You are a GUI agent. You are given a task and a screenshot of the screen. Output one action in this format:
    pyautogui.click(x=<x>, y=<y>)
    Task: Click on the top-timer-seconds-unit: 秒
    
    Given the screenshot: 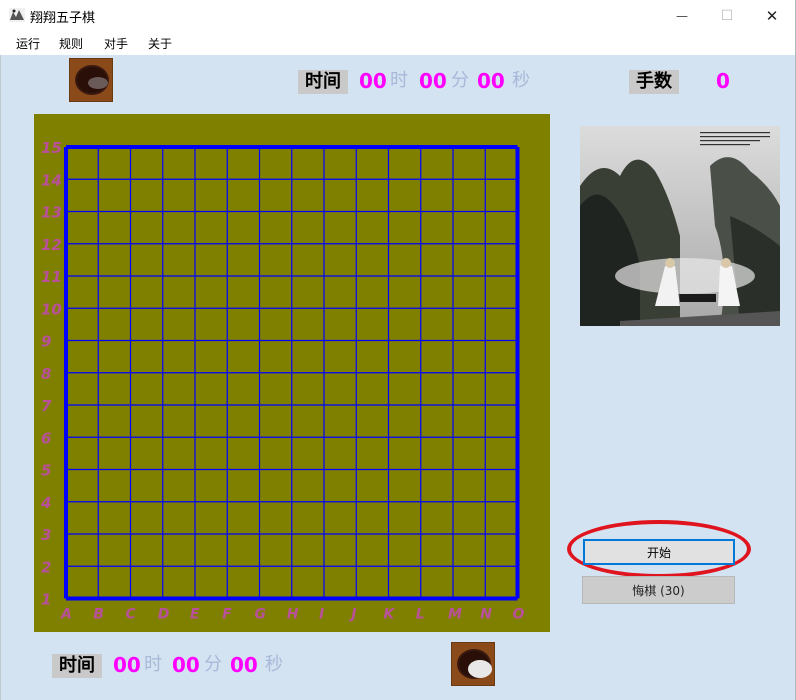 What is the action you would take?
    pyautogui.click(x=521, y=80)
    